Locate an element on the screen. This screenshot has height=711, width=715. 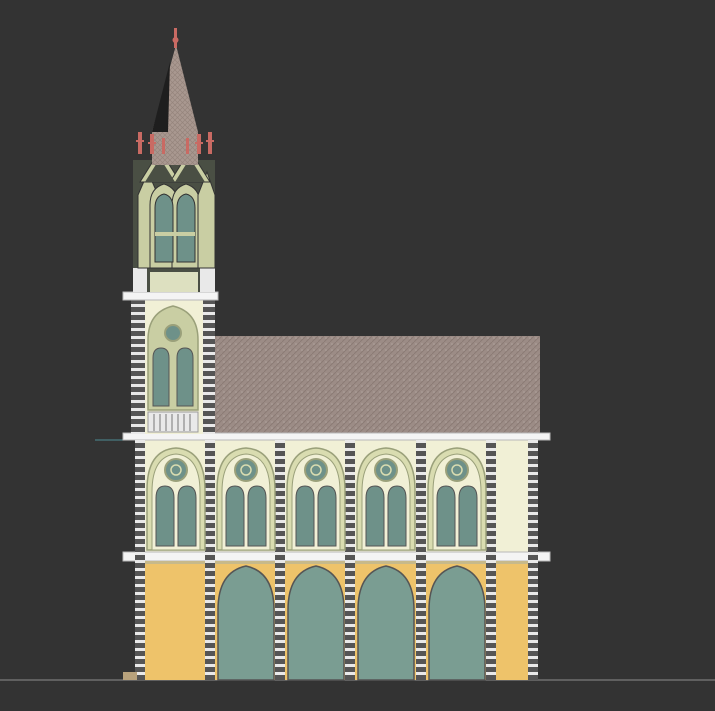
upper-cornice is located at coordinates (336, 436).